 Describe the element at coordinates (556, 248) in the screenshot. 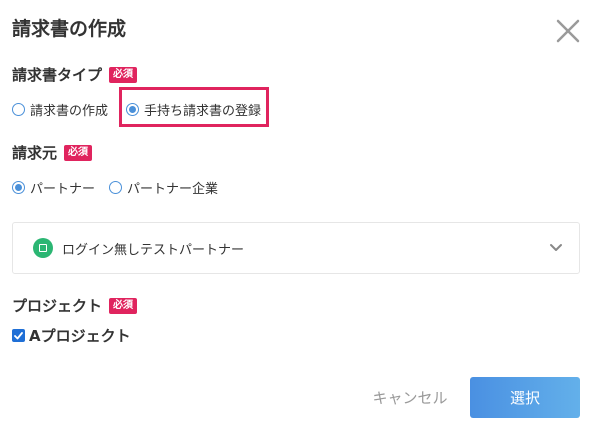

I see `chevron-down-icon` at that location.